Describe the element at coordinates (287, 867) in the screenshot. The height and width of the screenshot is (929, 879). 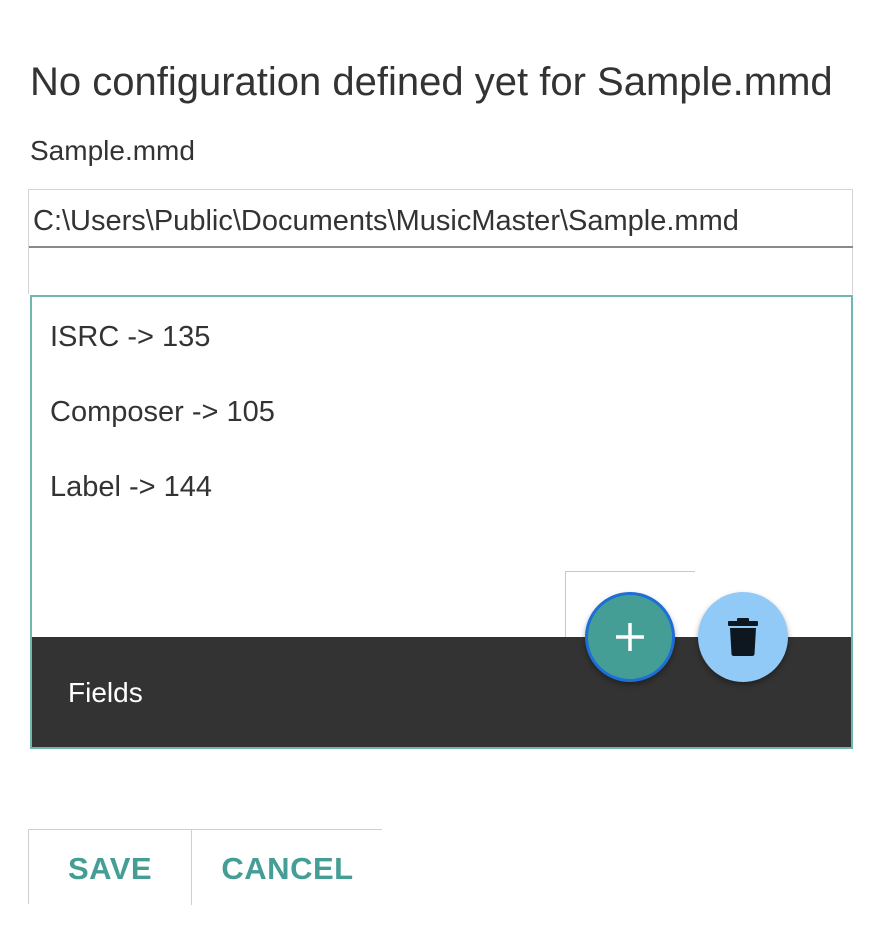
I see `cancel-button: CANCEL` at that location.